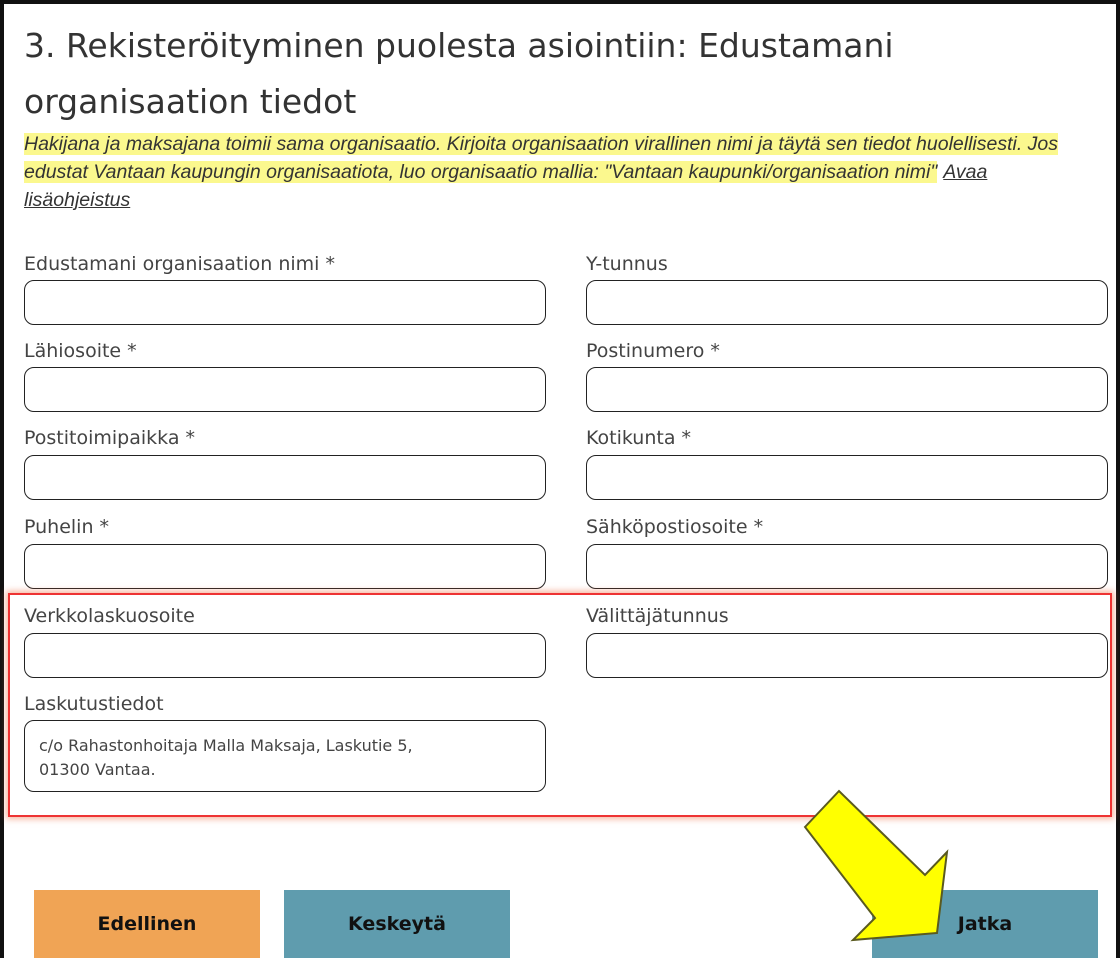 This screenshot has width=1120, height=958. What do you see at coordinates (847, 302) in the screenshot?
I see `y-tunnus-input` at bounding box center [847, 302].